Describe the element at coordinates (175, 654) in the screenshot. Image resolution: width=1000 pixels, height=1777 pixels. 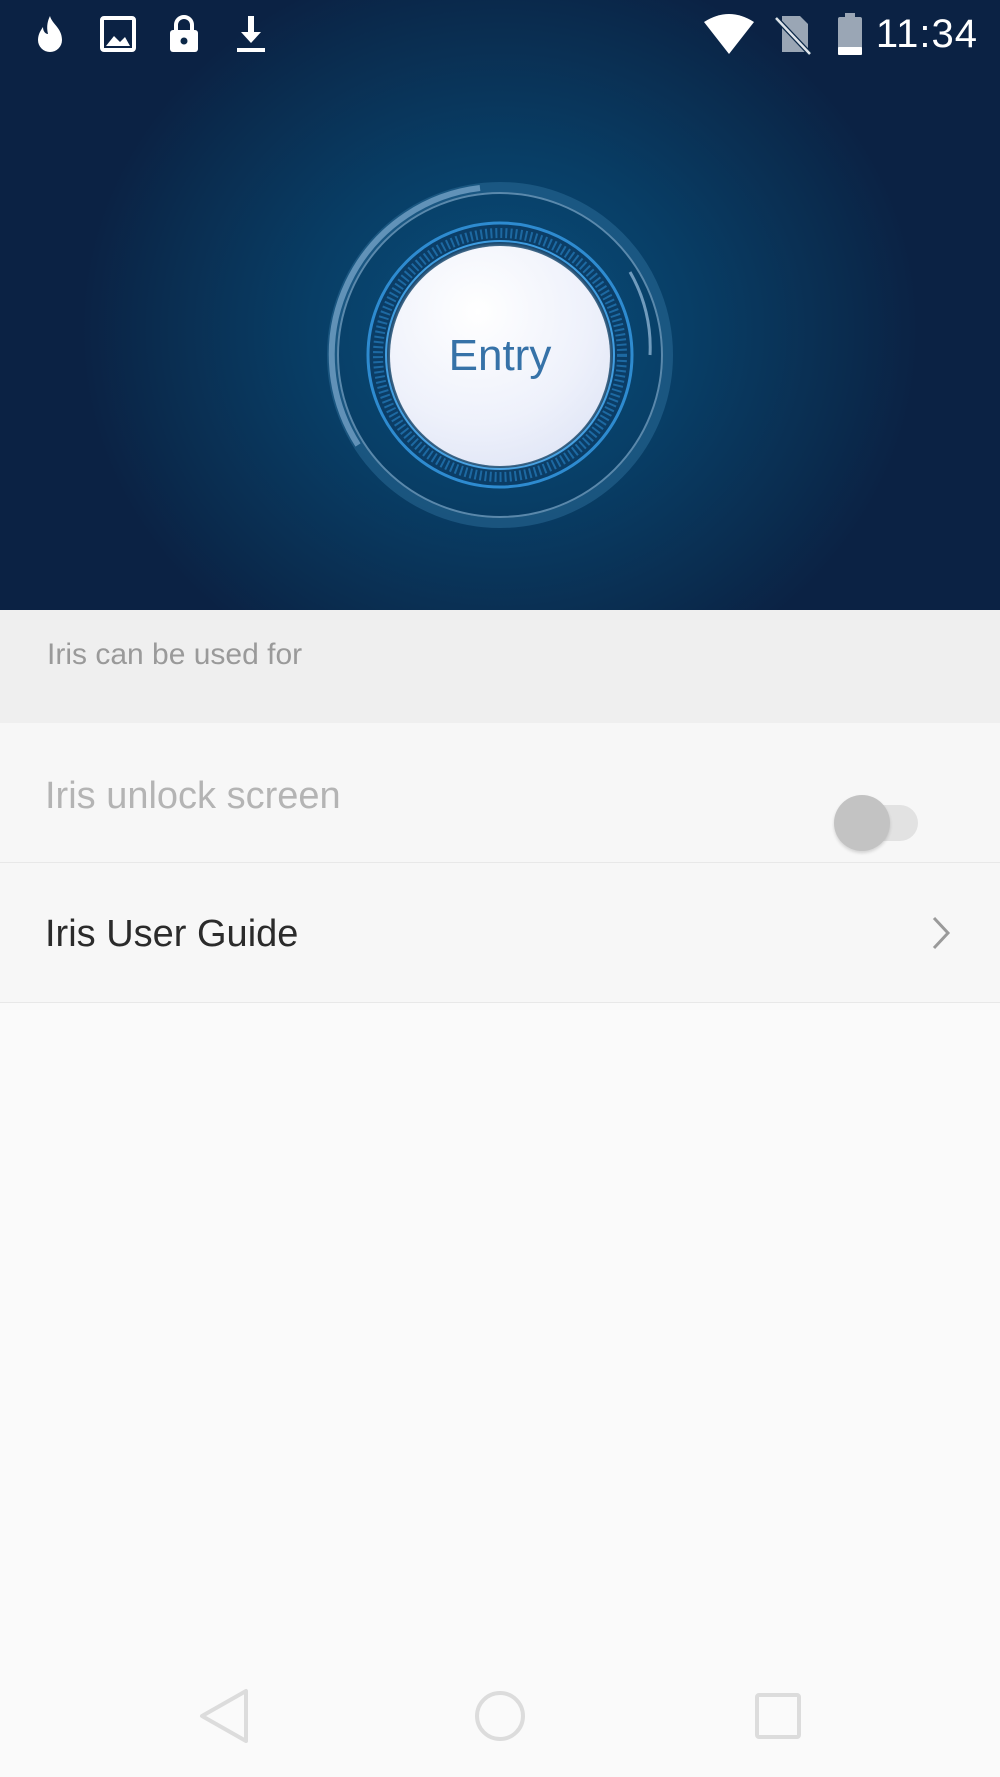
I see `section-header-label: Iris can be used for` at that location.